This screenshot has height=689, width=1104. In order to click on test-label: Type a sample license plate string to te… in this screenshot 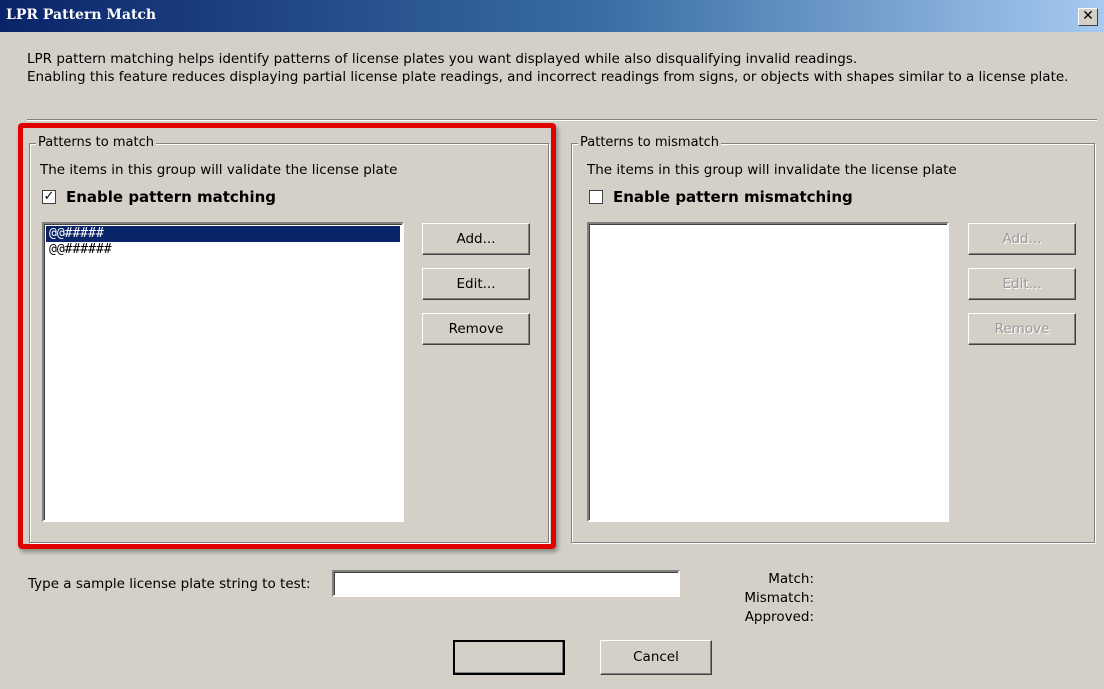, I will do `click(169, 584)`.